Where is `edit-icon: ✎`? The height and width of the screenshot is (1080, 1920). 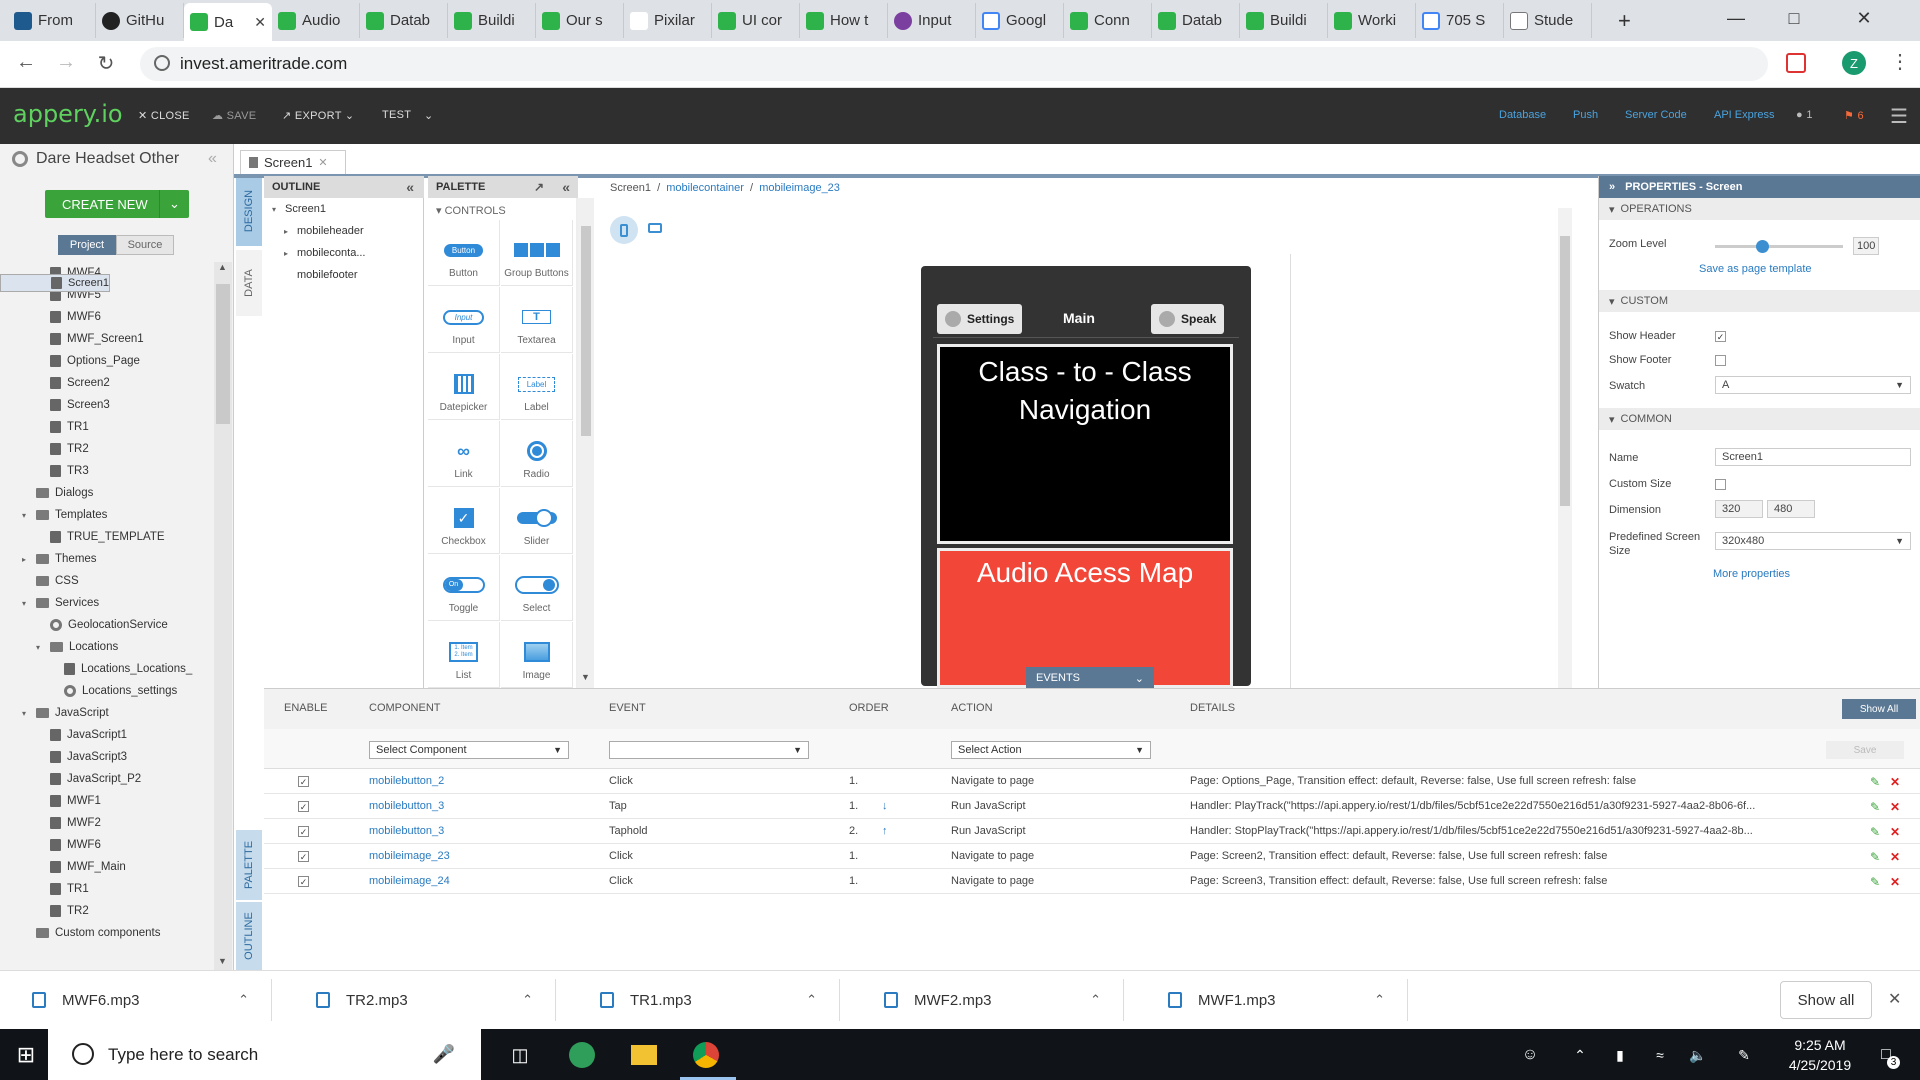 edit-icon: ✎ is located at coordinates (1875, 882).